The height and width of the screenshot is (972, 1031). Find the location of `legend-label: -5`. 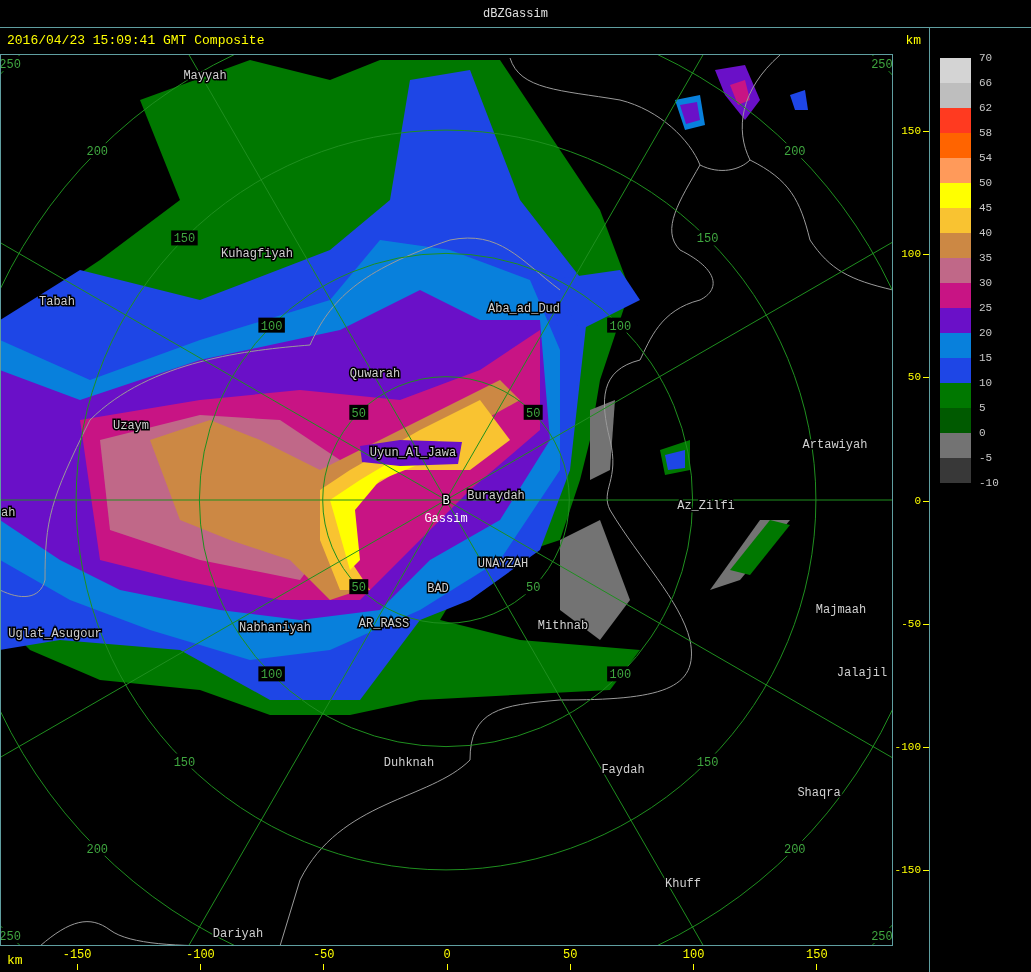

legend-label: -5 is located at coordinates (986, 458).